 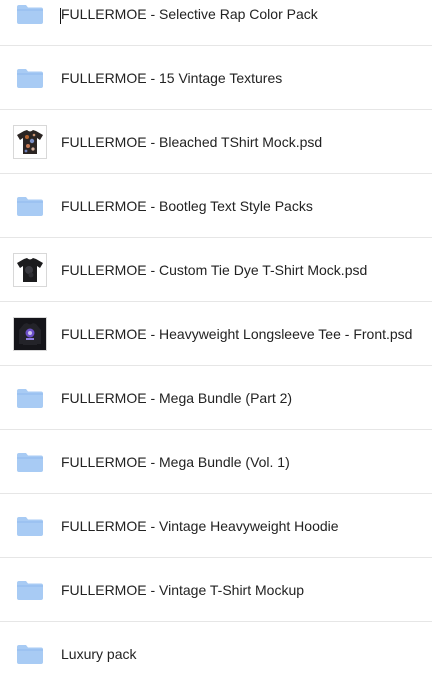 I want to click on file-row: FULLERMOE - Mega Bundle (Part 2), so click(x=216, y=398).